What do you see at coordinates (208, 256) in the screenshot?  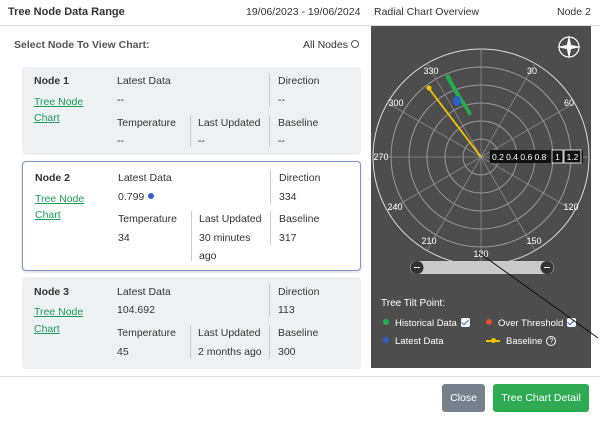 I see `last-updated-value-cont: ago` at bounding box center [208, 256].